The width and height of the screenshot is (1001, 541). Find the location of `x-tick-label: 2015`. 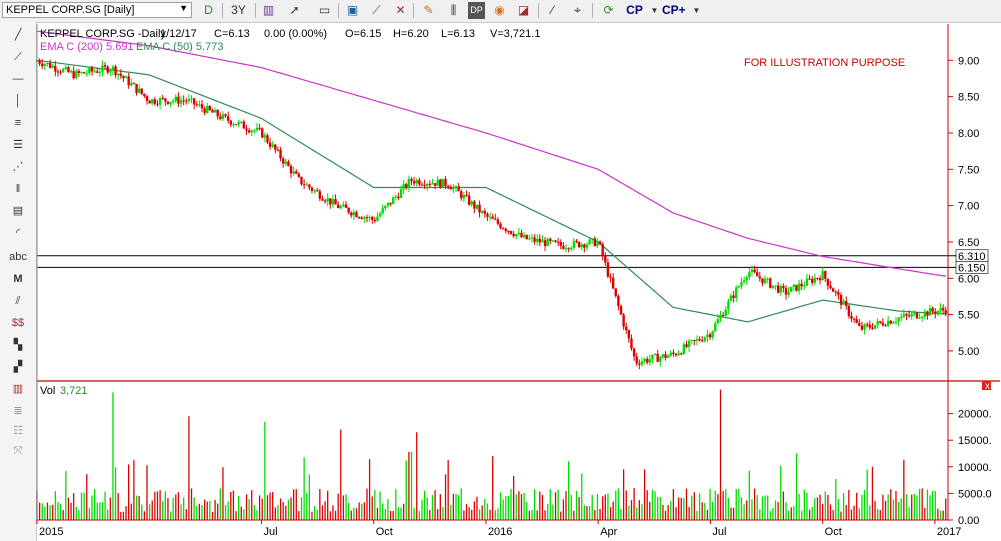

x-tick-label: 2015 is located at coordinates (51, 532).